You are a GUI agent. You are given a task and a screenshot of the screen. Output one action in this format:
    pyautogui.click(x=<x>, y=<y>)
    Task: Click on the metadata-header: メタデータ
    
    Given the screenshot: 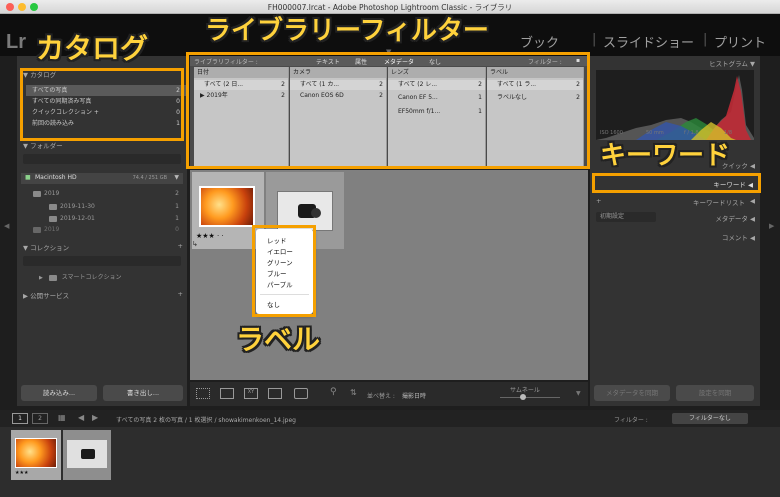 What is the action you would take?
    pyautogui.click(x=731, y=219)
    